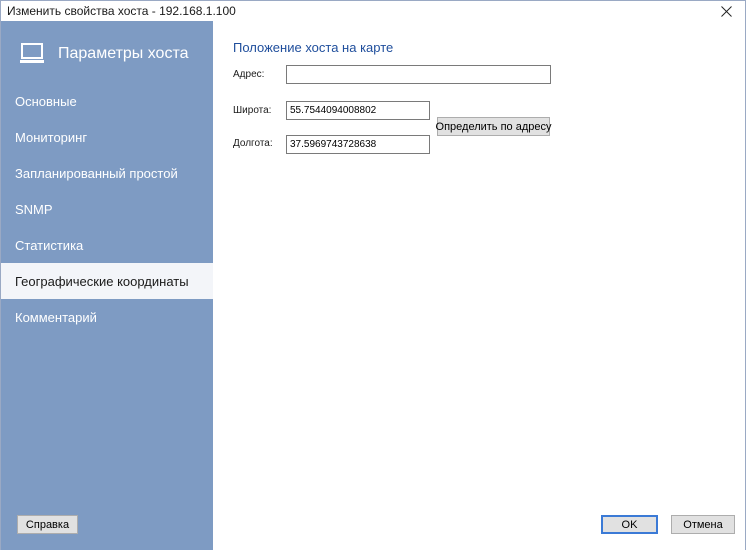 The height and width of the screenshot is (550, 746). What do you see at coordinates (107, 101) in the screenshot?
I see `sidebar-item-general: Основные` at bounding box center [107, 101].